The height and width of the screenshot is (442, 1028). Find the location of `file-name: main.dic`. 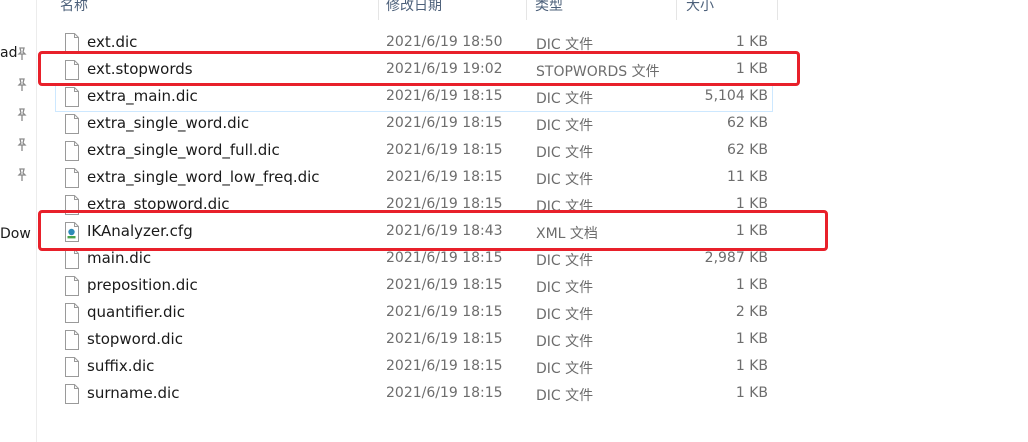

file-name: main.dic is located at coordinates (119, 258).